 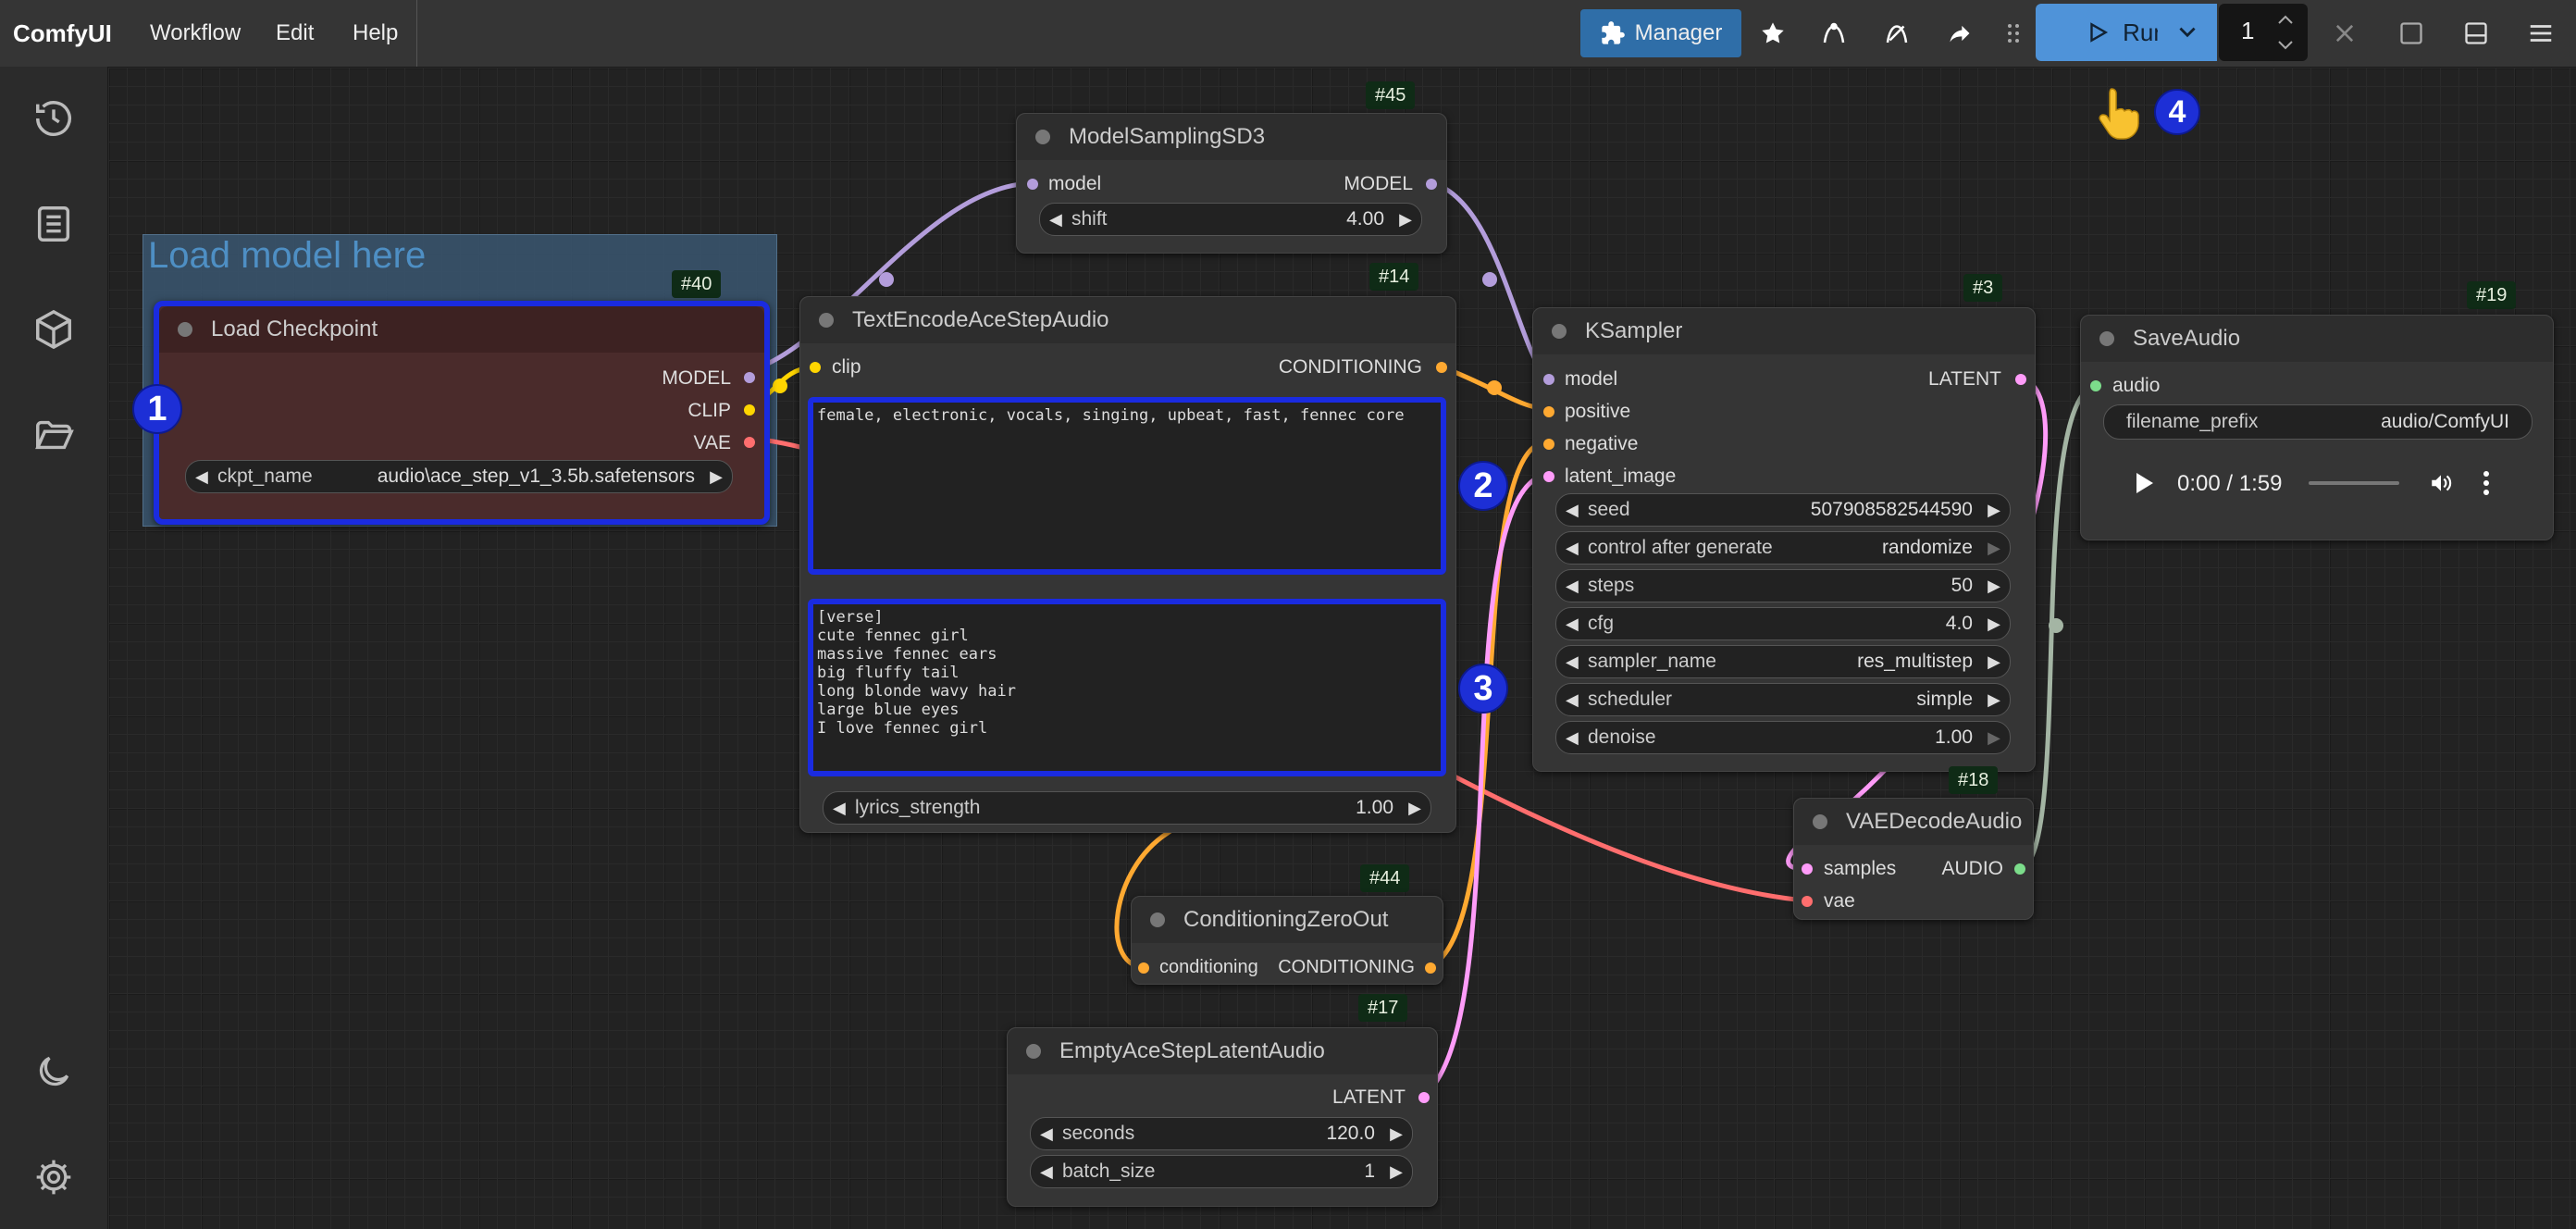 I want to click on theme-moon-icon, so click(x=54, y=1072).